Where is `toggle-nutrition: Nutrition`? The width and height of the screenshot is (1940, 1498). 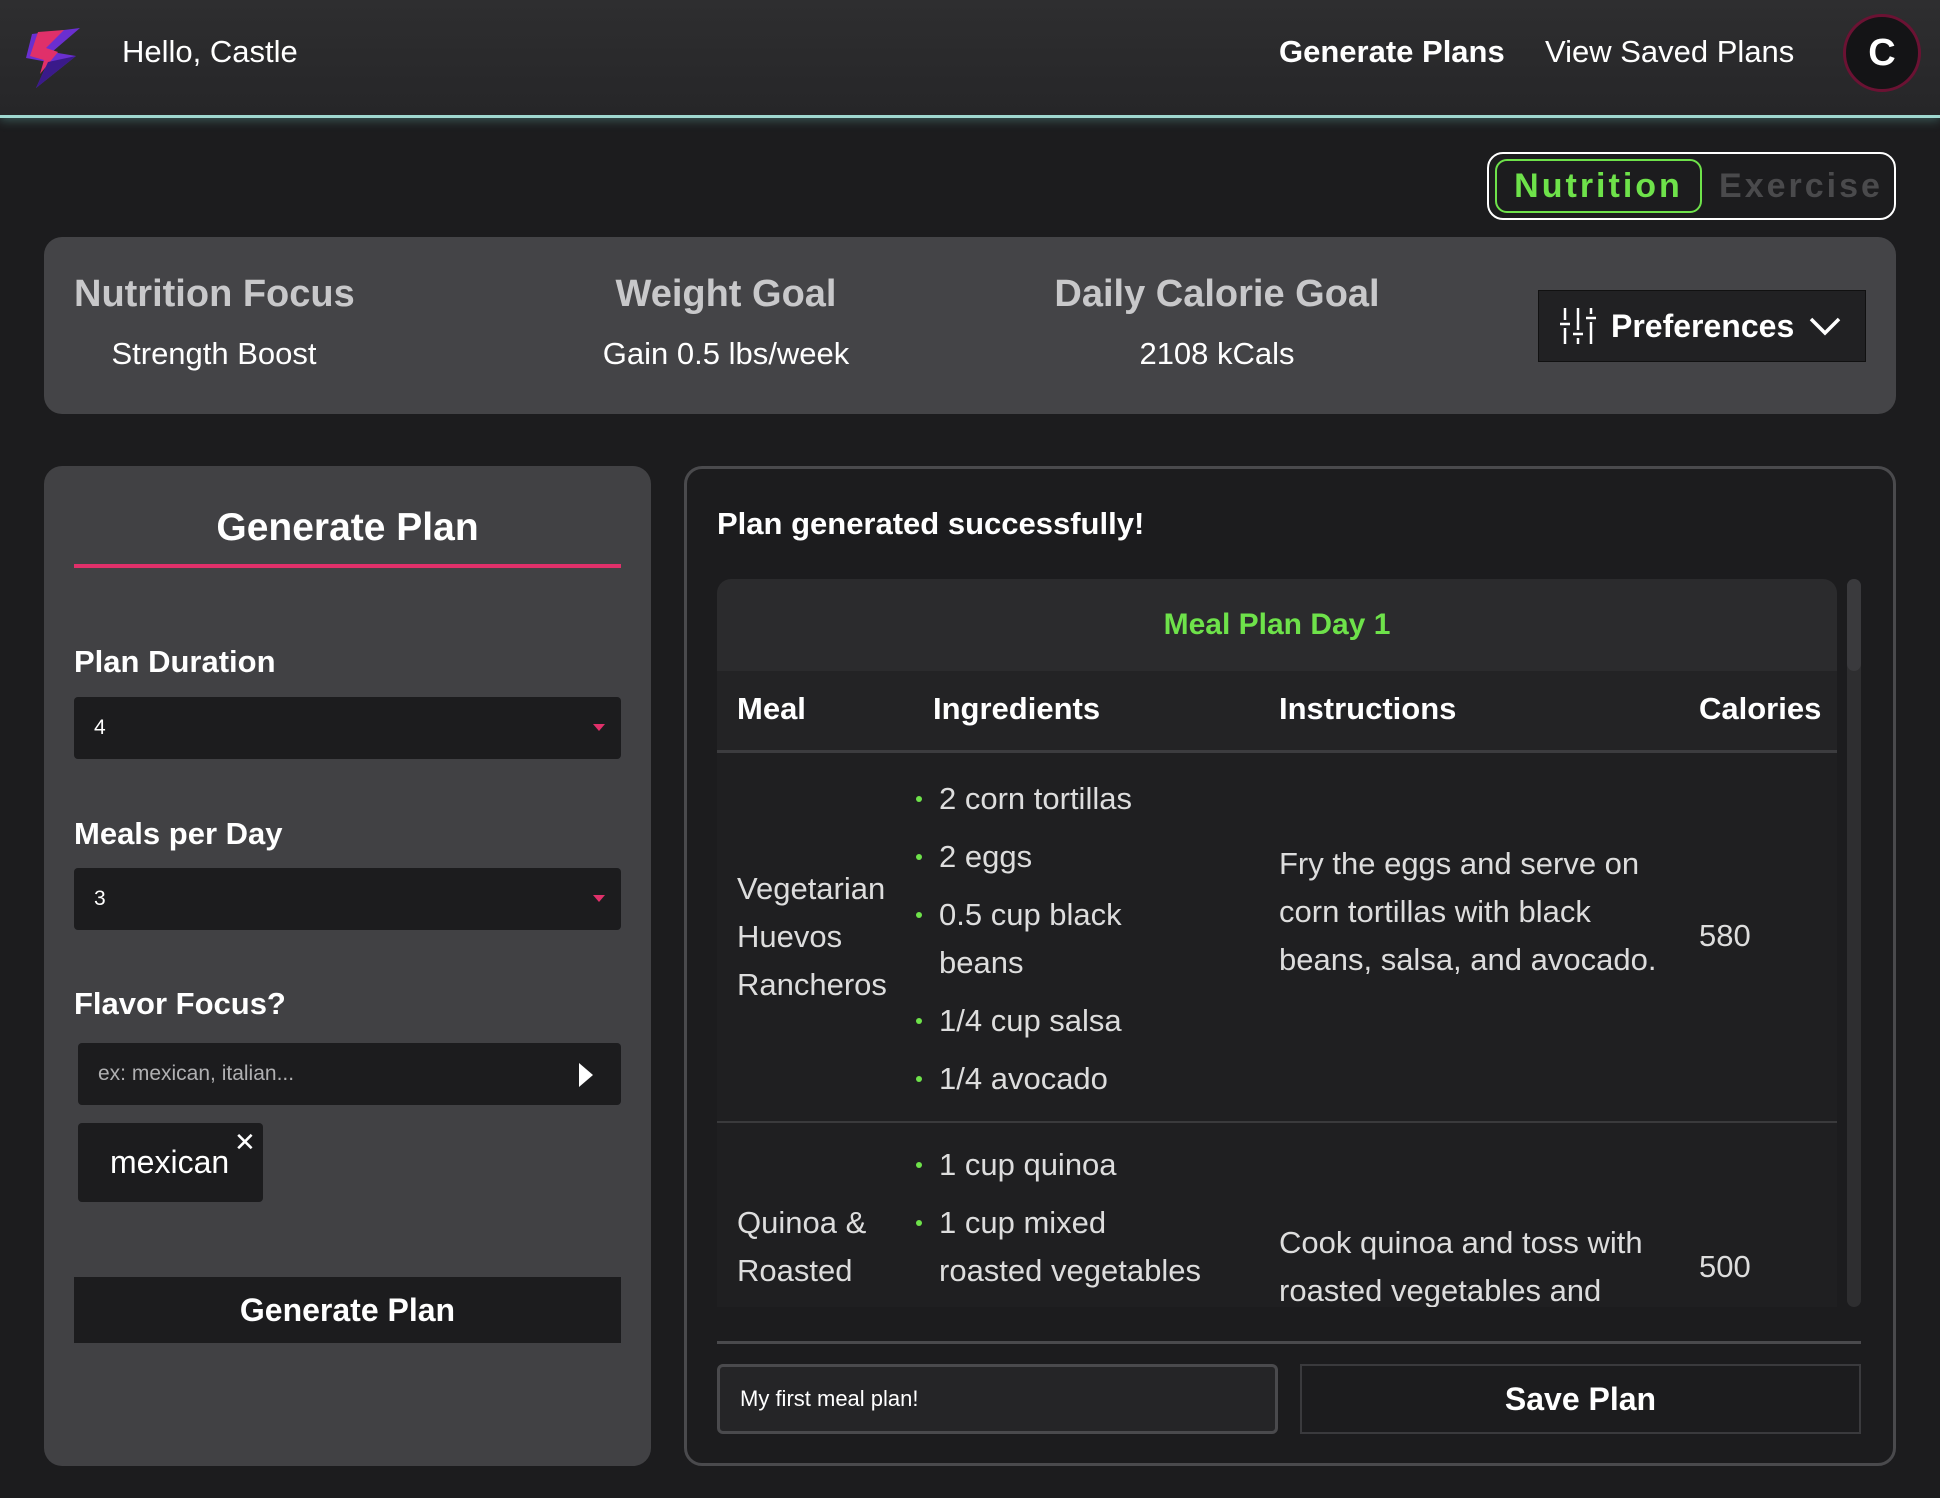 toggle-nutrition: Nutrition is located at coordinates (1598, 186).